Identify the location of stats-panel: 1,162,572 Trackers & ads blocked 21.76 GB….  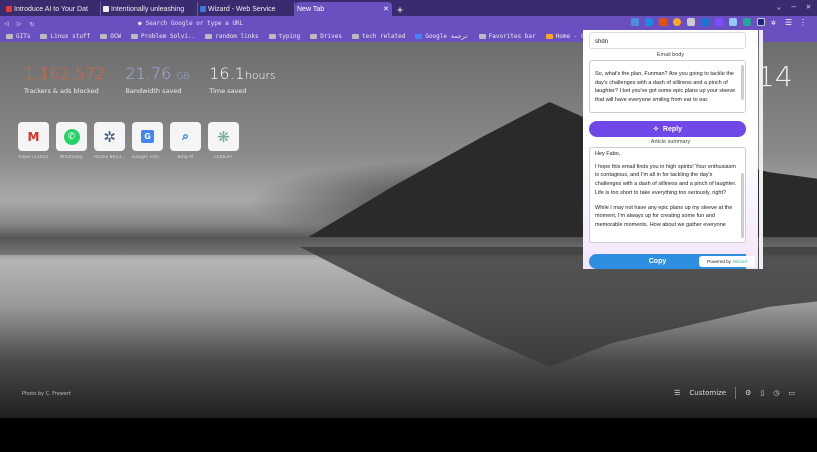
(150, 79).